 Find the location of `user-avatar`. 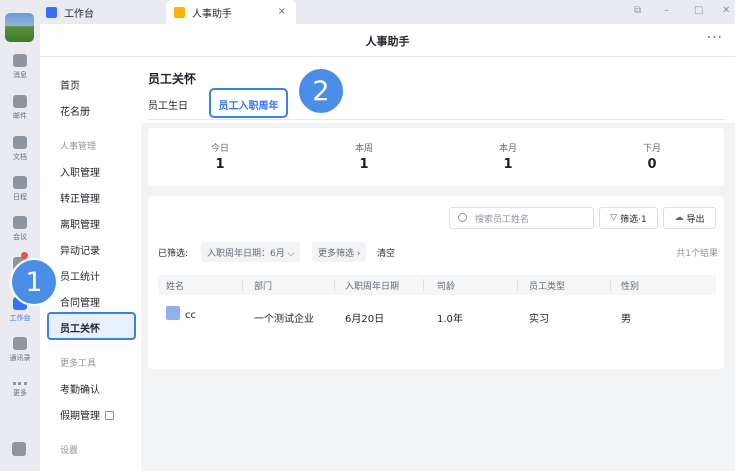

user-avatar is located at coordinates (19, 27).